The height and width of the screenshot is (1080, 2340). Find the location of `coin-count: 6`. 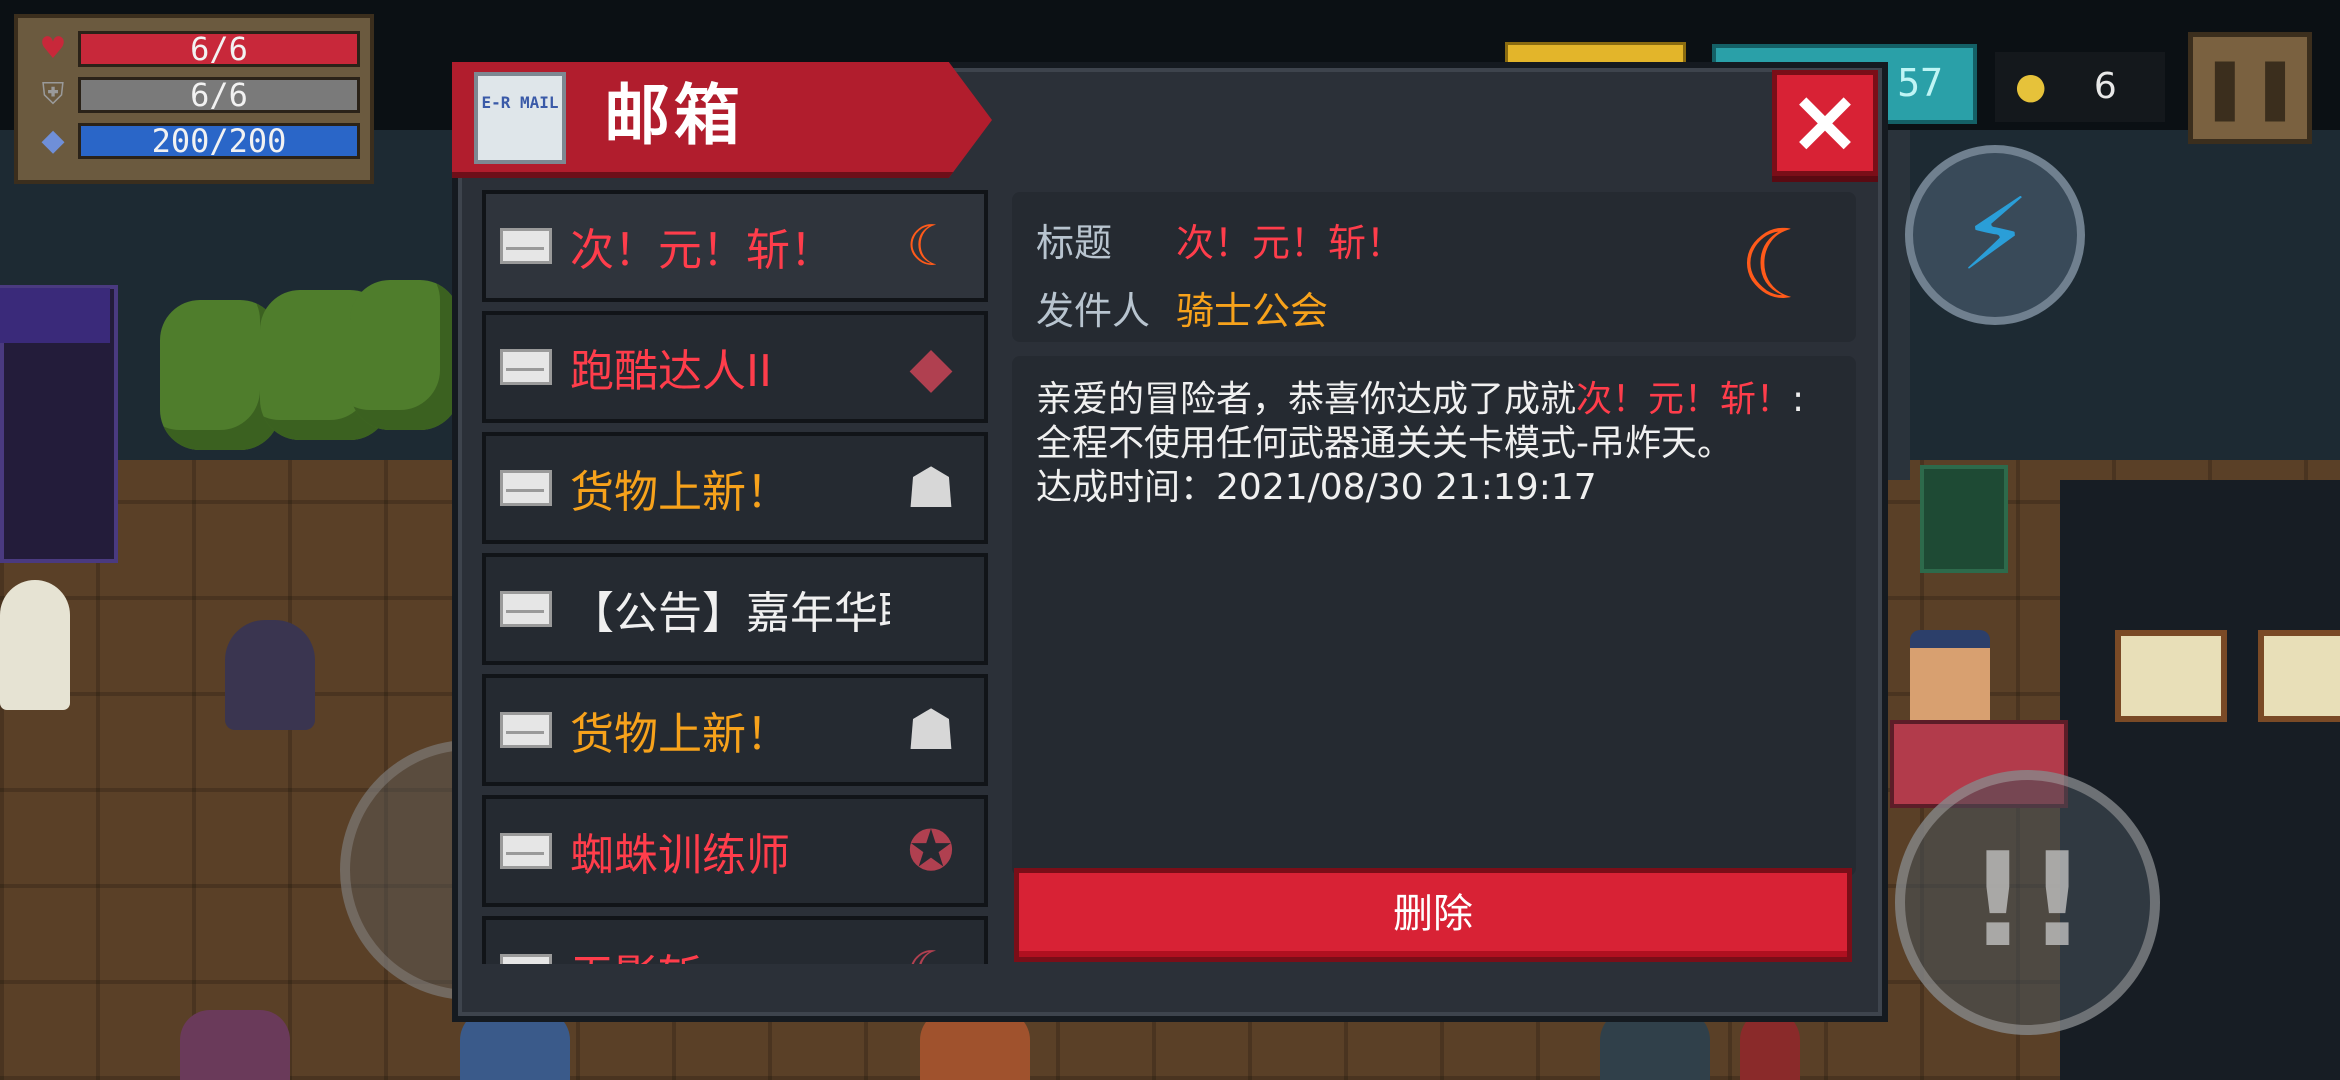

coin-count: 6 is located at coordinates (2105, 86).